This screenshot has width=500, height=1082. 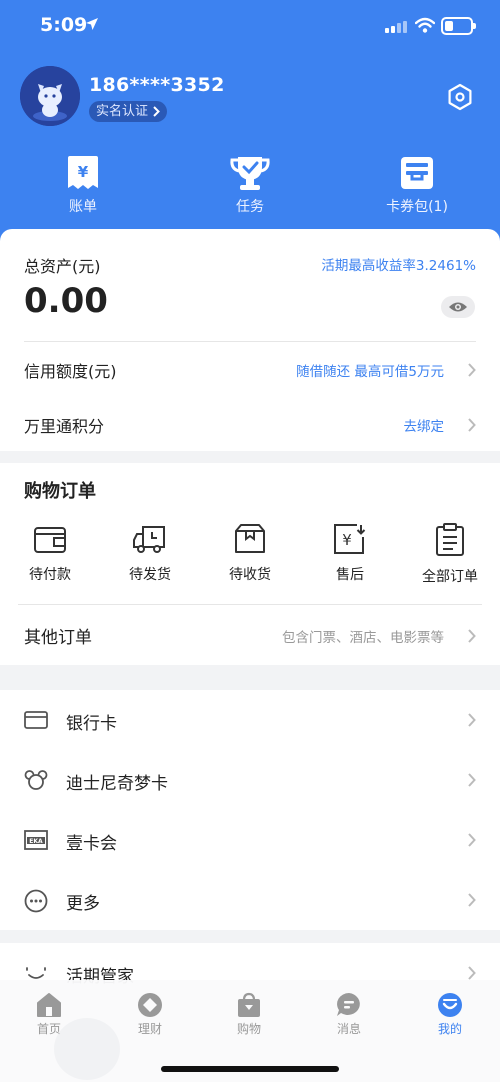 I want to click on tab-label: 我的, so click(x=449, y=1029).